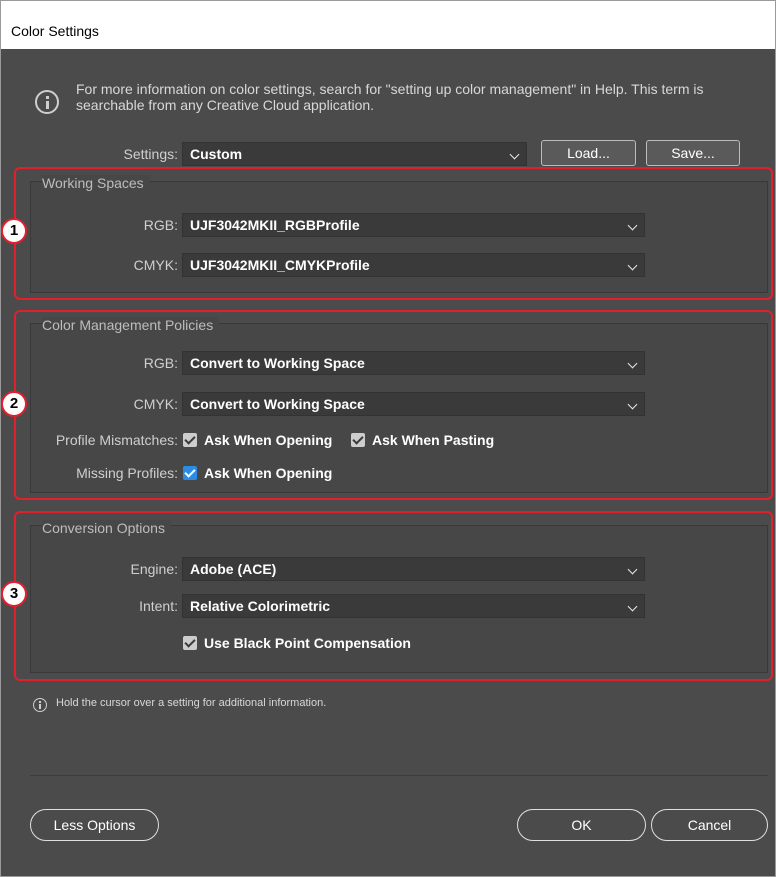  What do you see at coordinates (94, 825) in the screenshot?
I see `less-options-button: Less Options` at bounding box center [94, 825].